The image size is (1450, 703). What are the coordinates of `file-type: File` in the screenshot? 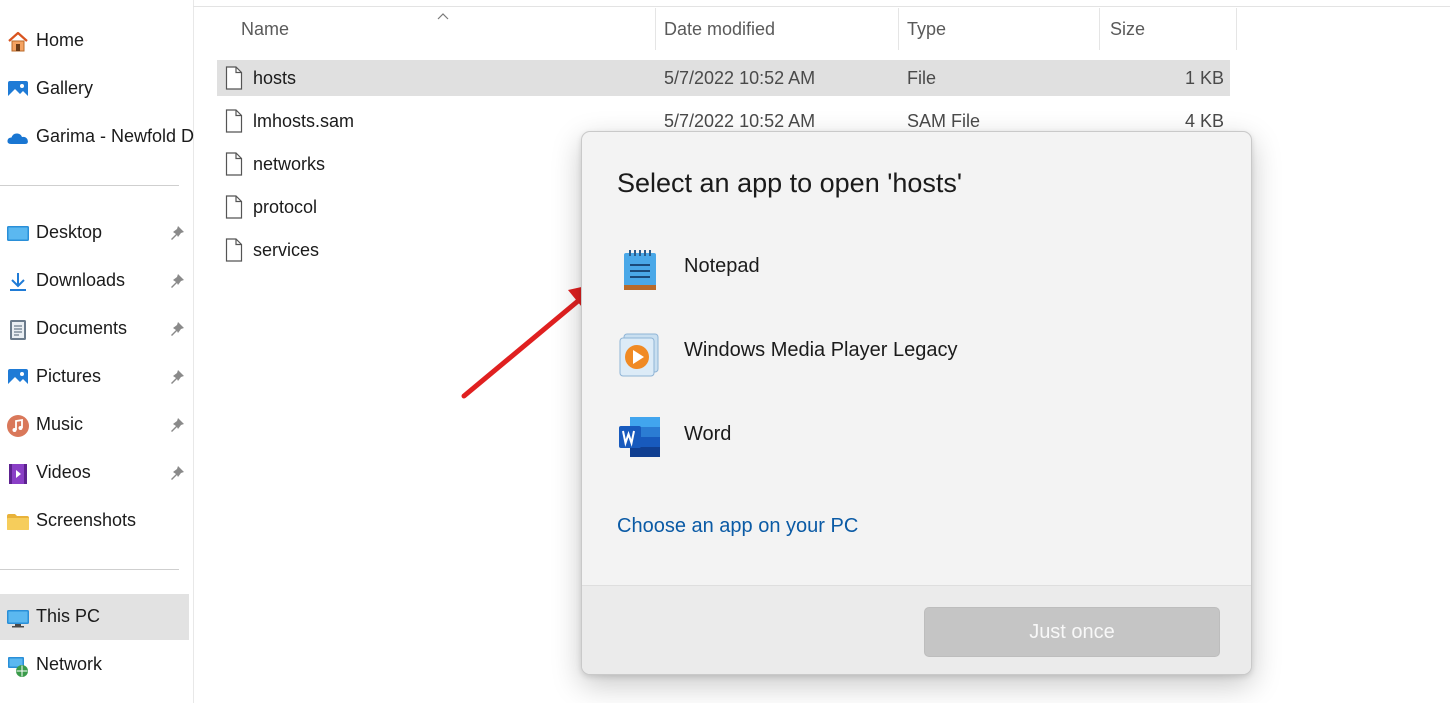 It's located at (922, 78).